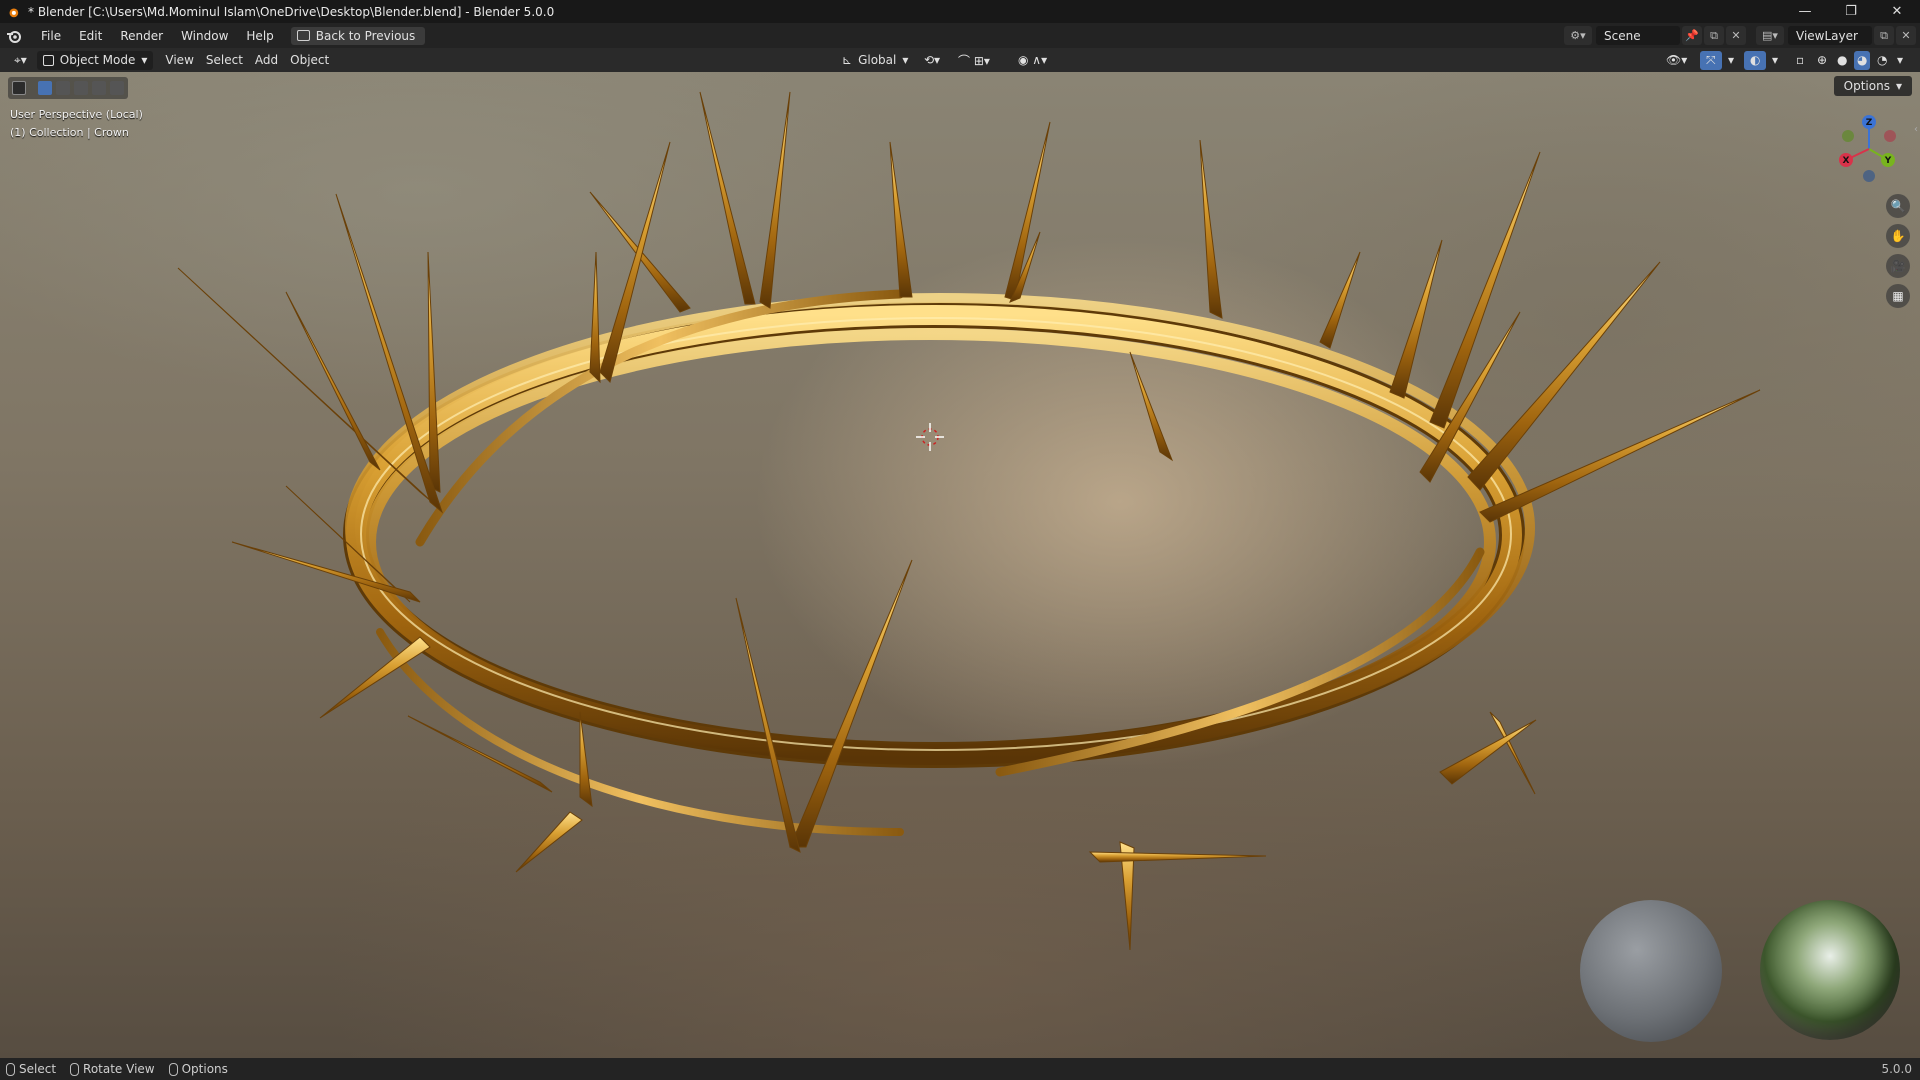  Describe the element at coordinates (63, 88) in the screenshot. I see `select-mode-extend-icon` at that location.